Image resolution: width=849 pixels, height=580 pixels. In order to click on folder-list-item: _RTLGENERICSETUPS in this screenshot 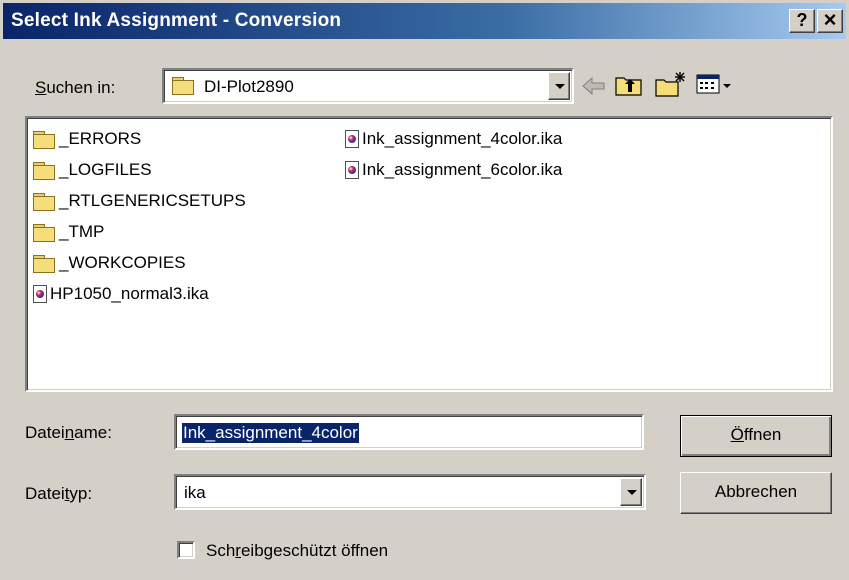, I will do `click(139, 201)`.